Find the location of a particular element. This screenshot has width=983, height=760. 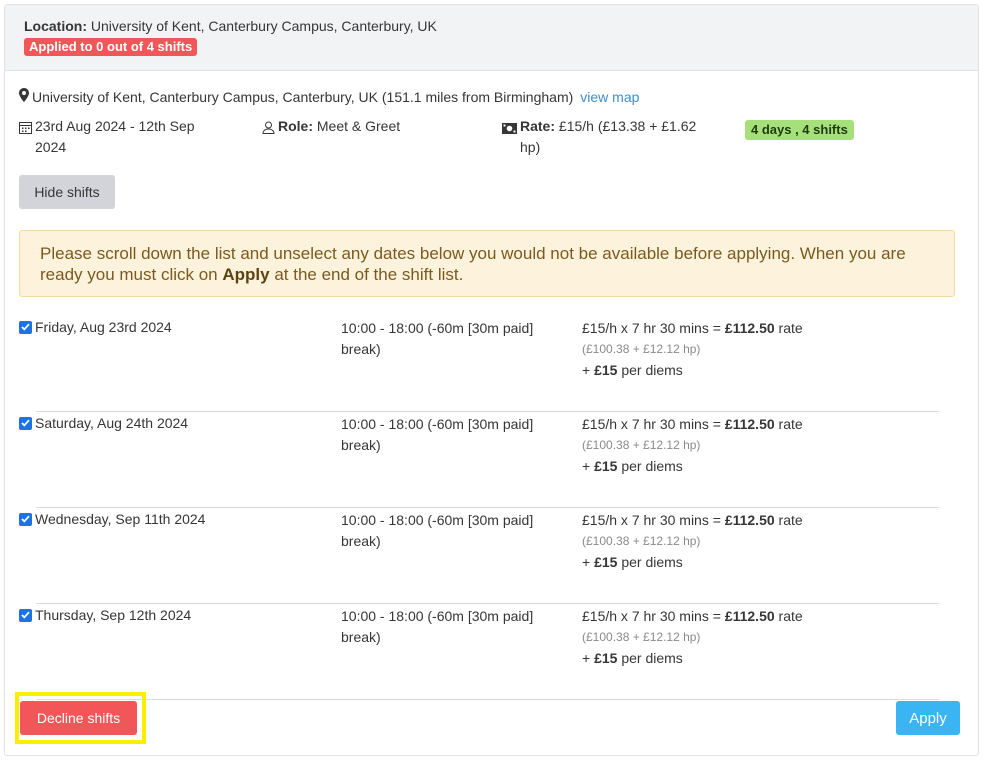

apply-button: Apply is located at coordinates (928, 718).